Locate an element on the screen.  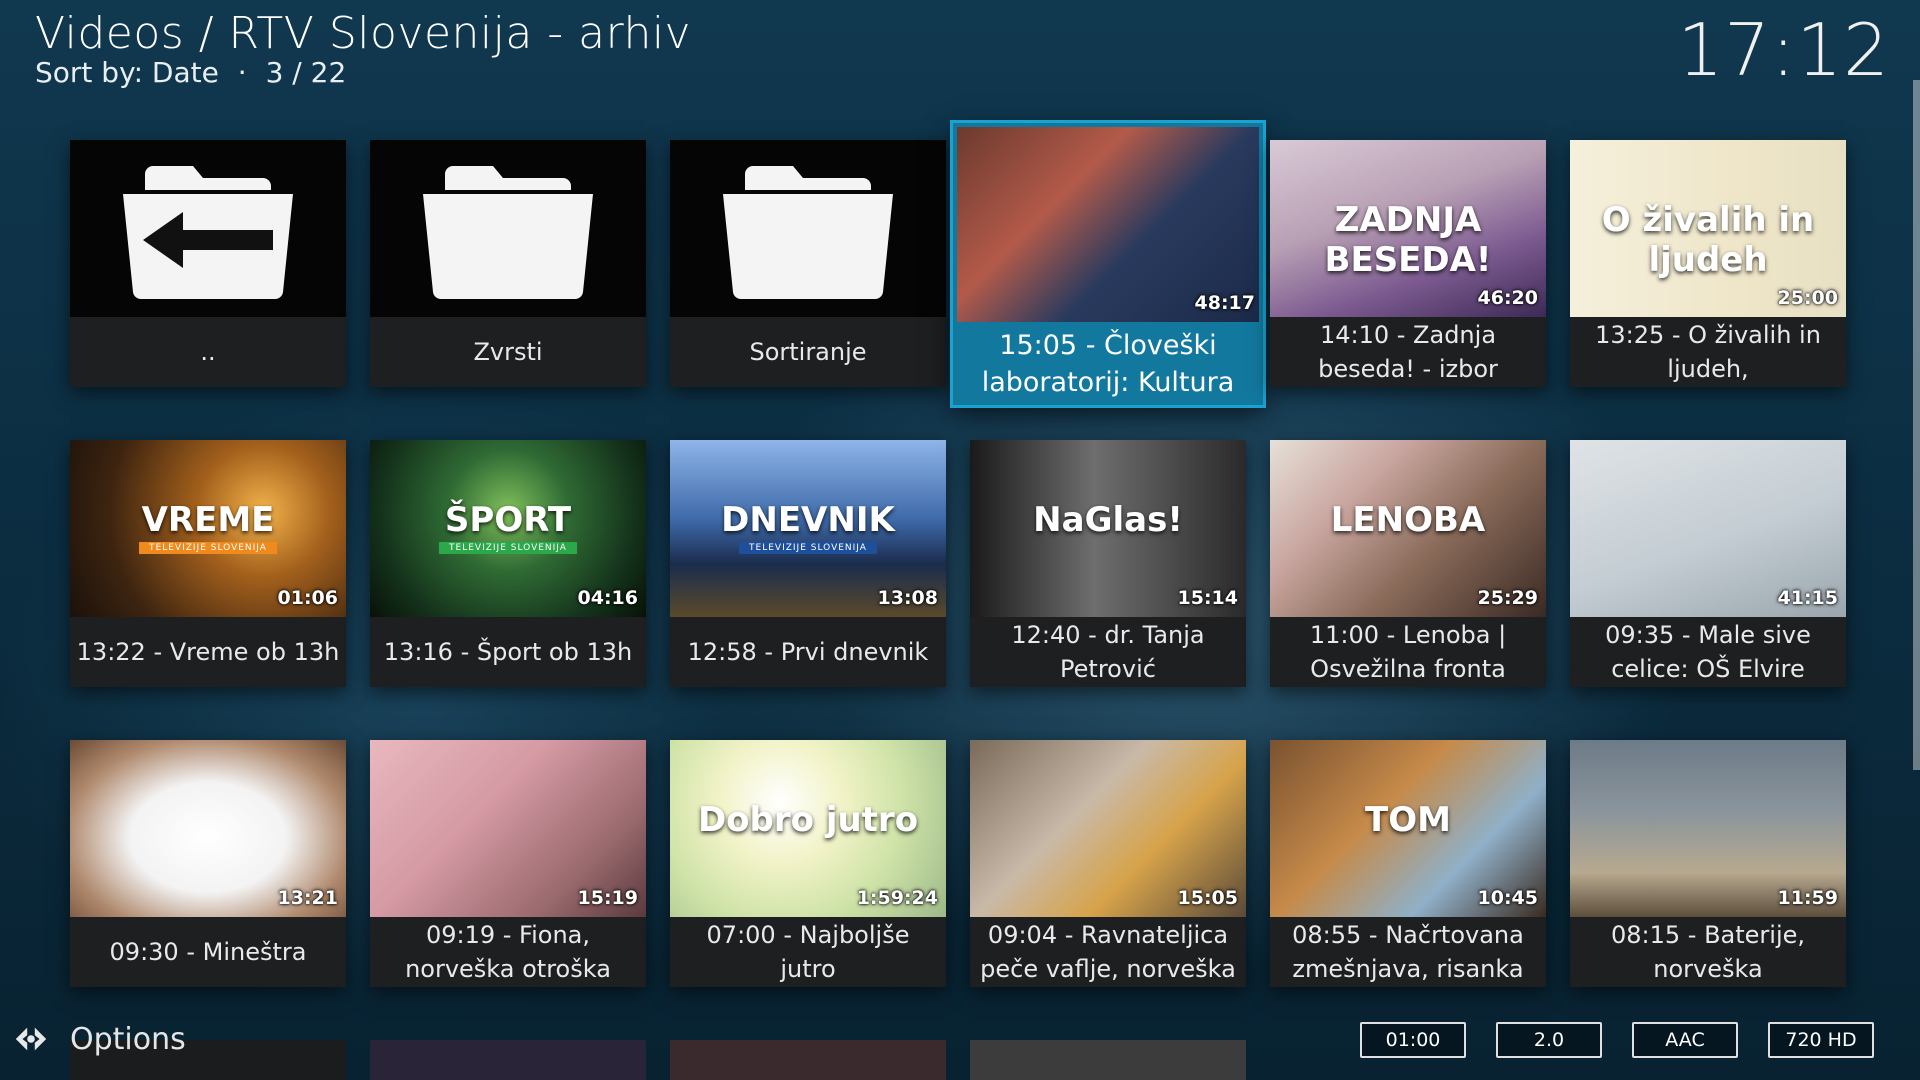
tile-title: 11:00 - Lenoba | Osvežilna fronta is located at coordinates (1408, 652).